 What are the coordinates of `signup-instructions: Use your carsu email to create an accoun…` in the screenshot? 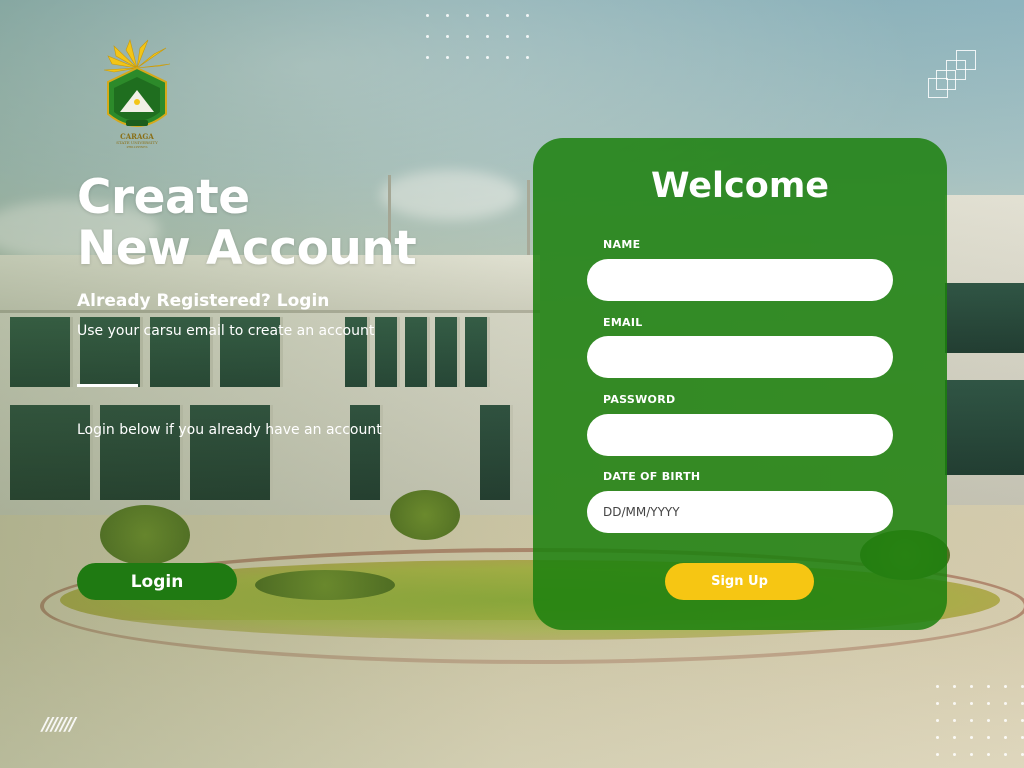 It's located at (226, 331).